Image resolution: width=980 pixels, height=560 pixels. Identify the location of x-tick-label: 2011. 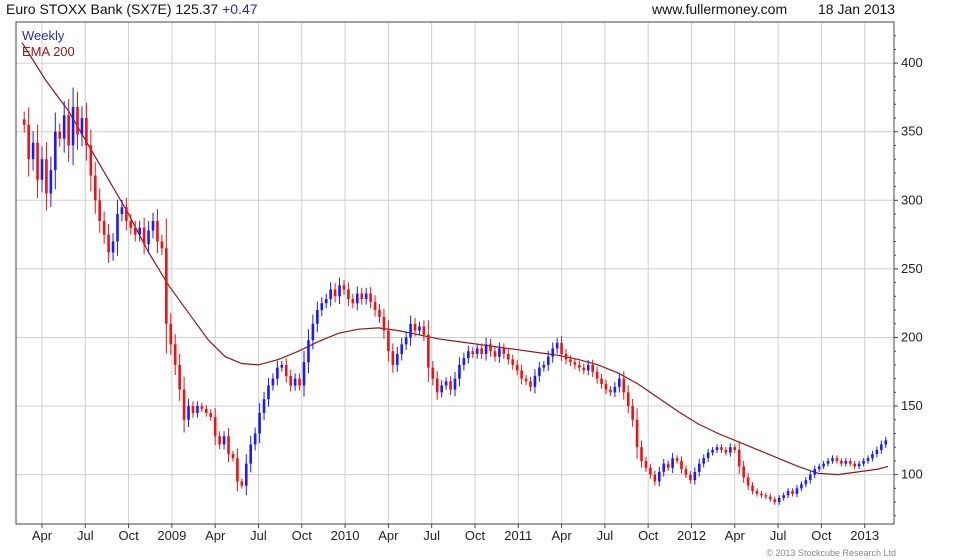
(518, 535).